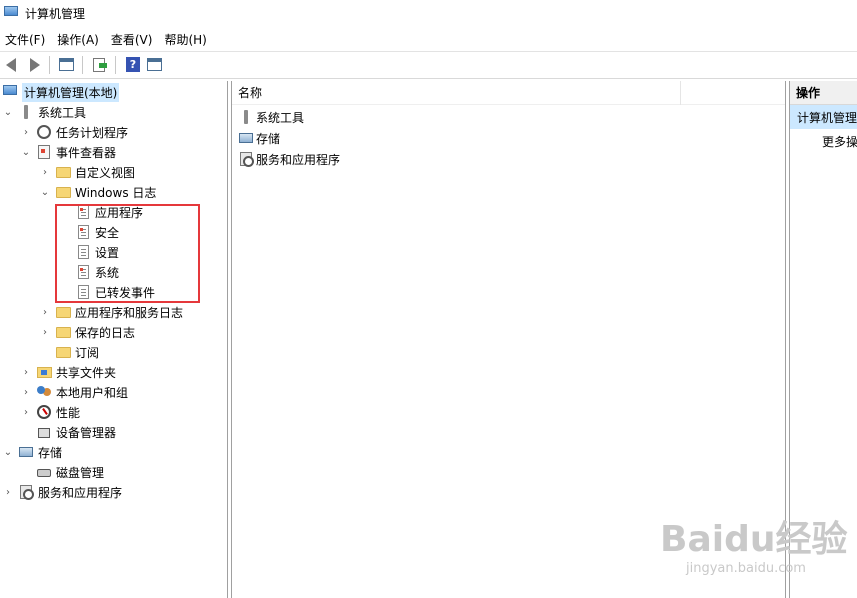  I want to click on title-bar: 计算机管理, so click(428, 13).